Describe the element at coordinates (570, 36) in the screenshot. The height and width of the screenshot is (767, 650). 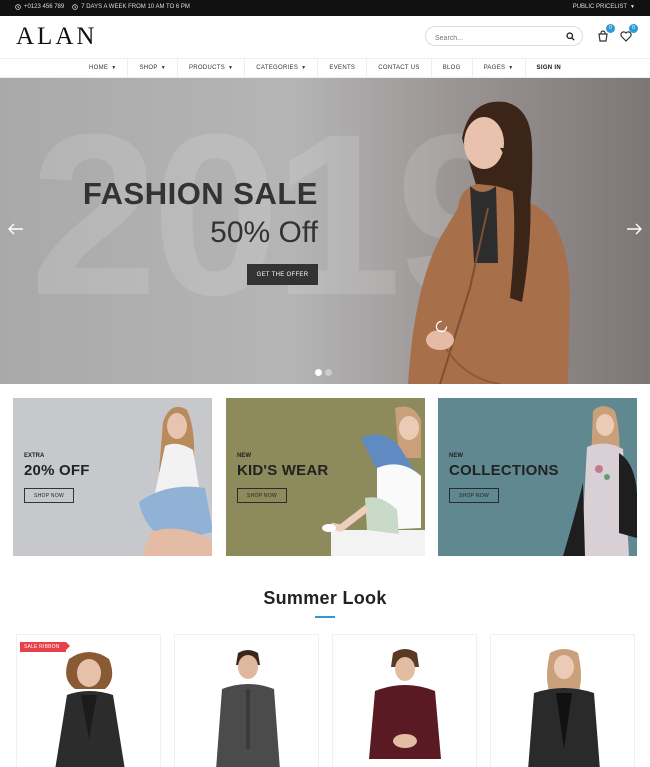
I see `search-icon` at that location.